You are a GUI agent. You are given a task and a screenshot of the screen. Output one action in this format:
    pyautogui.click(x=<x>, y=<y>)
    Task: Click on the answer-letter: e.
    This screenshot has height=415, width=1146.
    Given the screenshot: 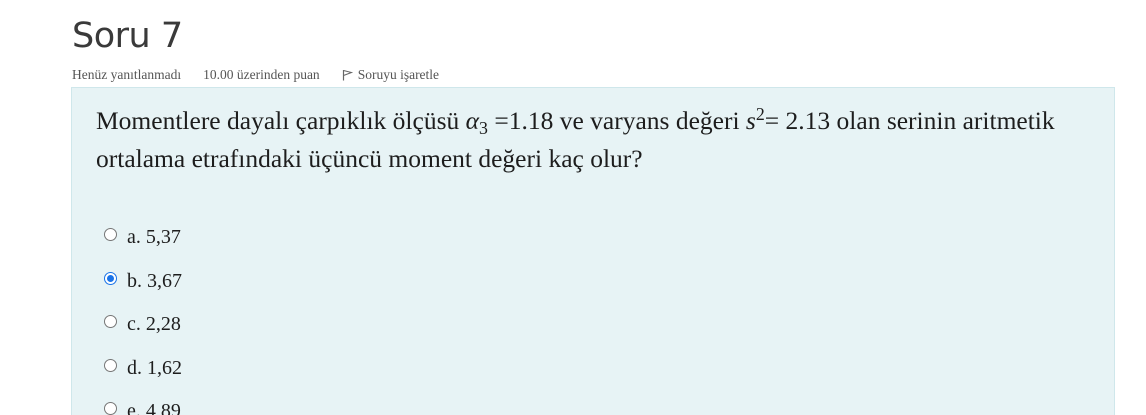 What is the action you would take?
    pyautogui.click(x=134, y=407)
    